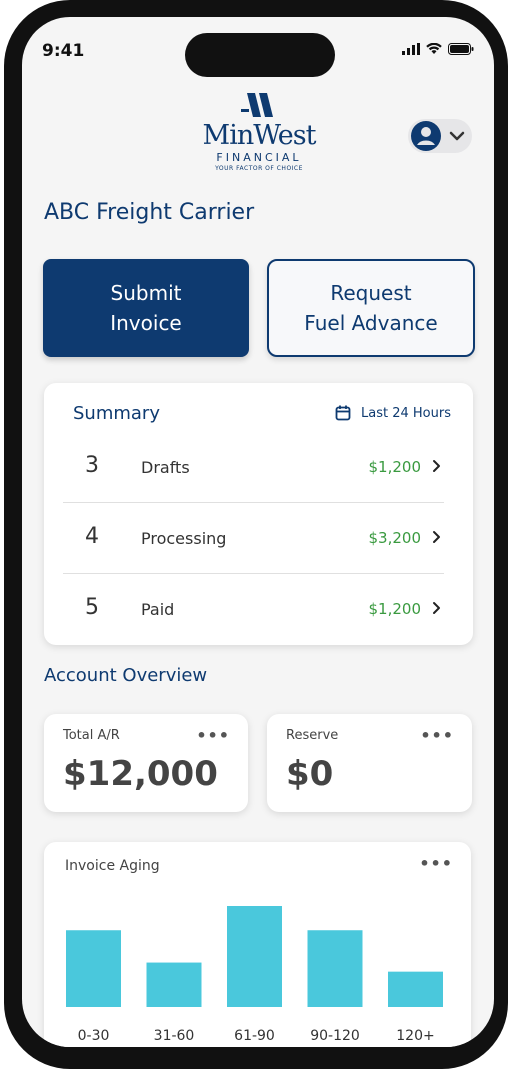  I want to click on total-ar-value: $12,000, so click(140, 774).